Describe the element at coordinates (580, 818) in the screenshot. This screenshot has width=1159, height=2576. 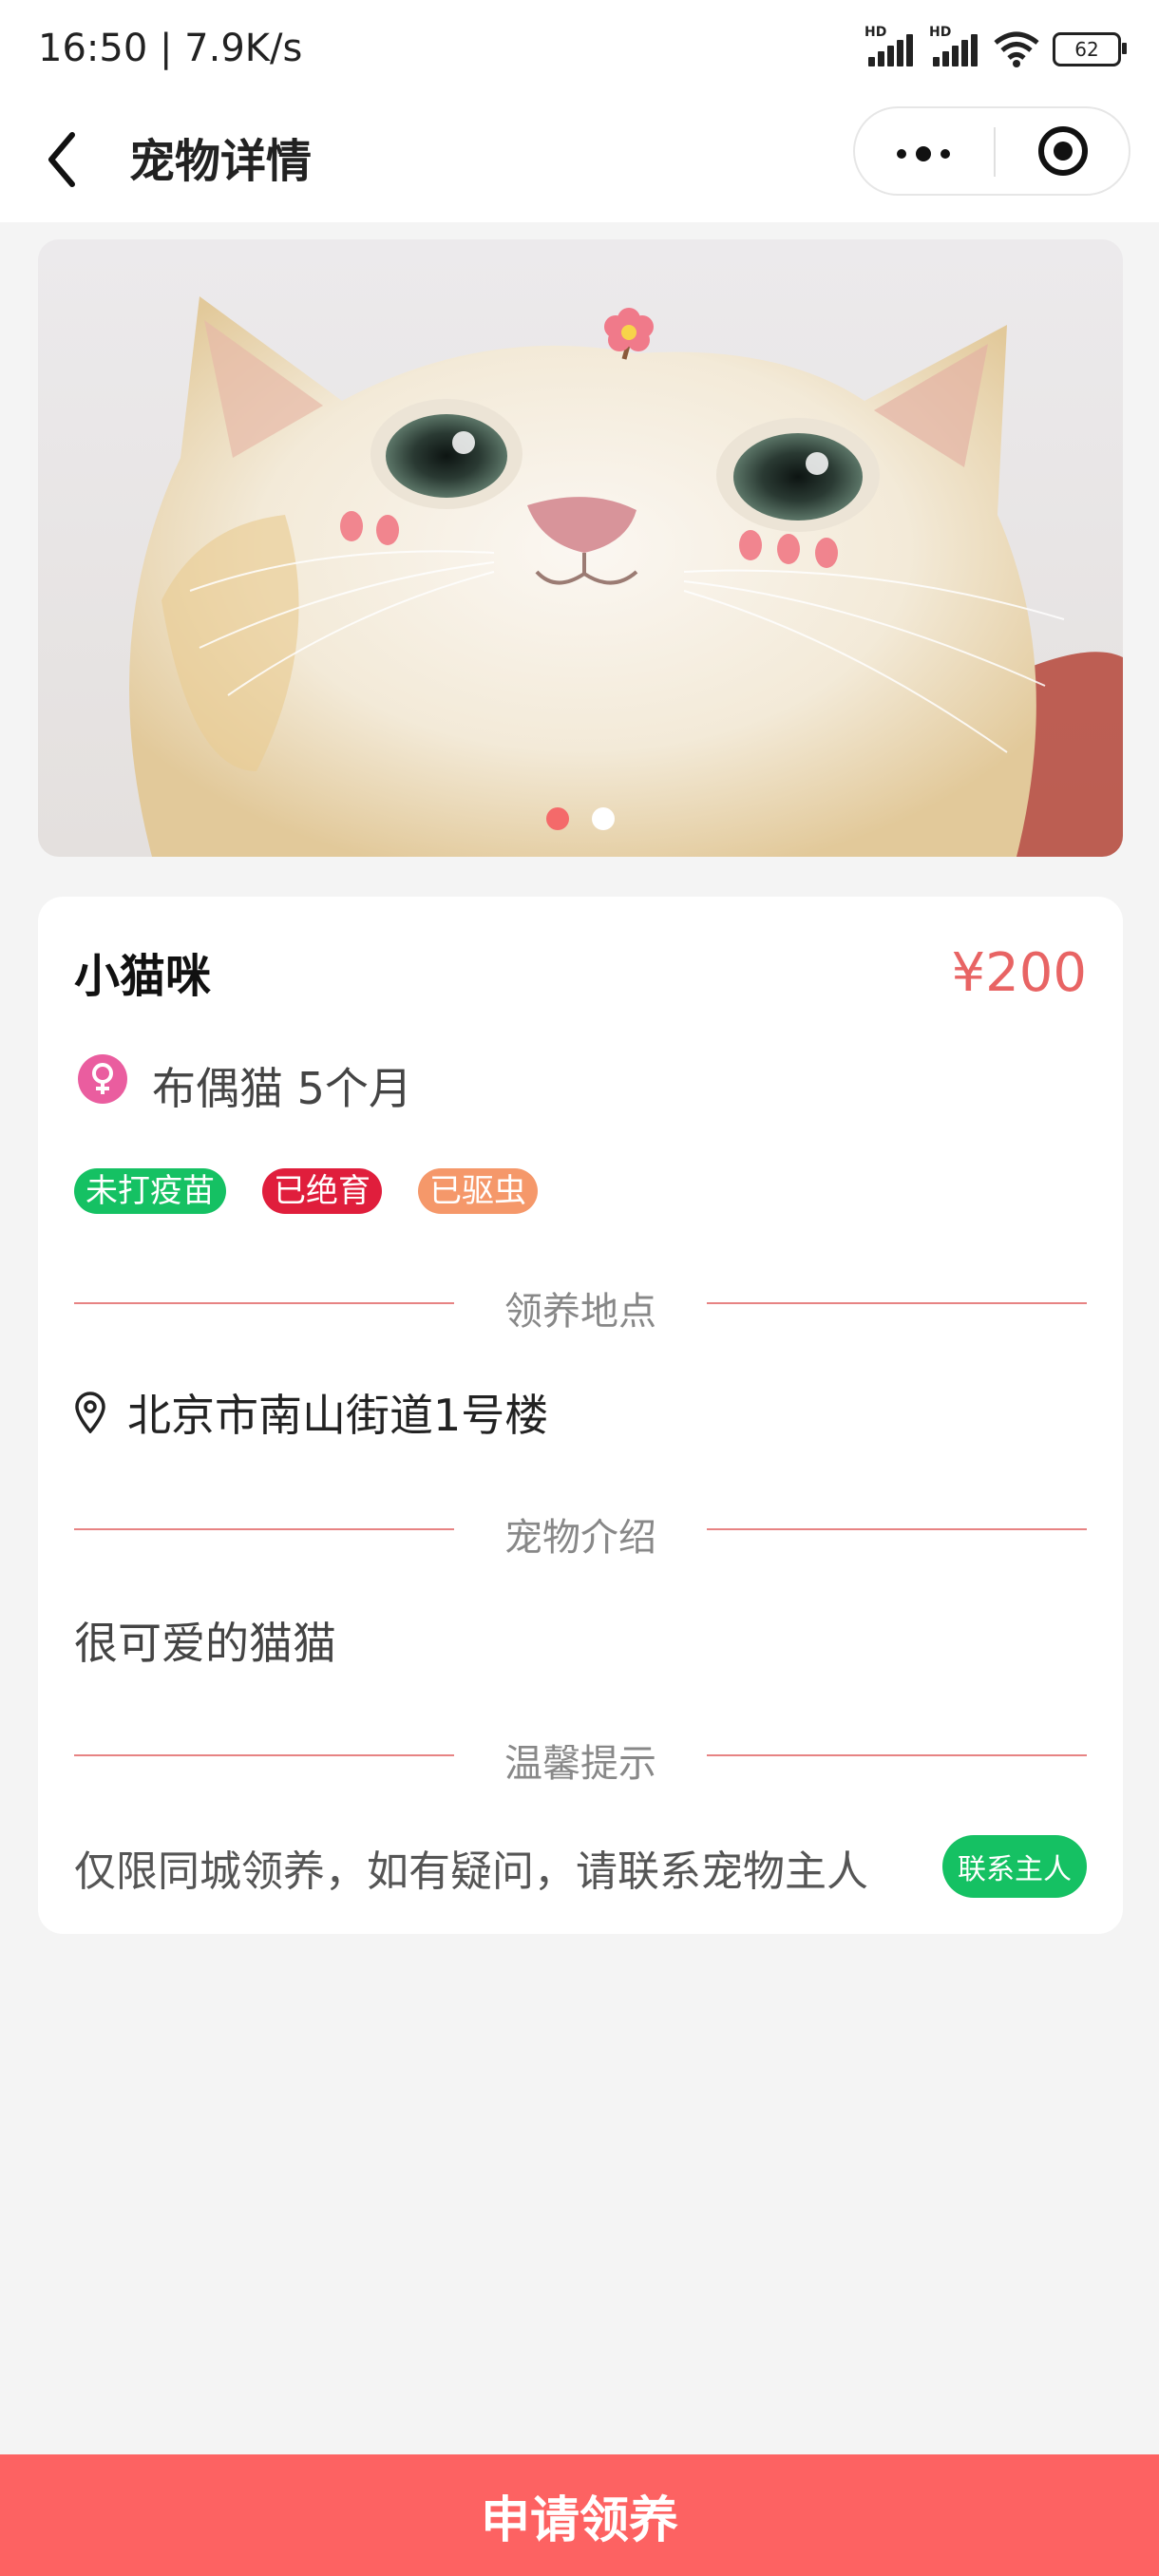
I see `carousel-indicator` at that location.